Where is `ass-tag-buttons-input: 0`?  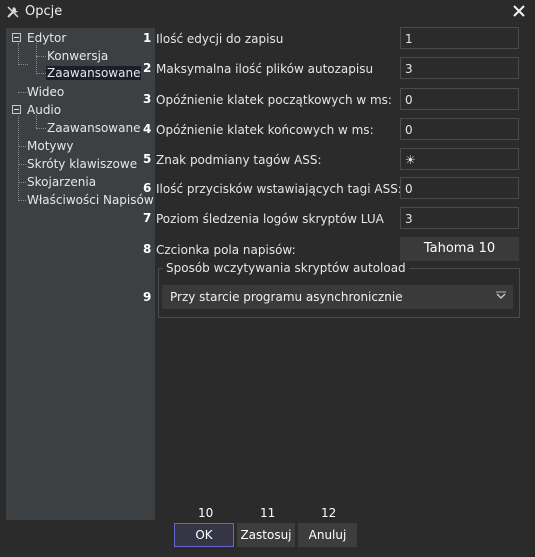
ass-tag-buttons-input: 0 is located at coordinates (459, 188).